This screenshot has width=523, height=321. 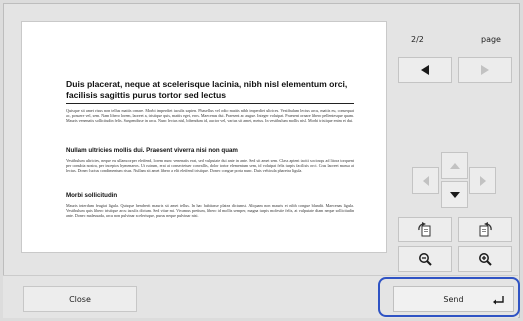 I want to click on rotate-right-icon, so click(x=485, y=228).